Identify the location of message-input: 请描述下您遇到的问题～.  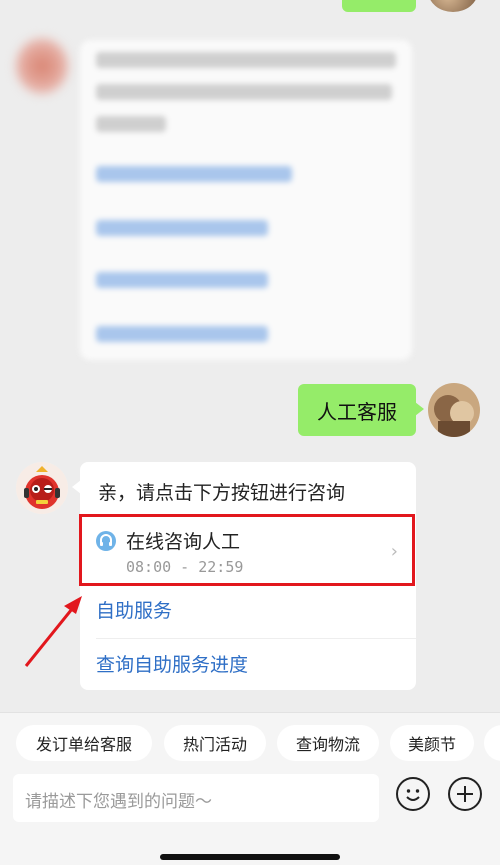
(196, 798).